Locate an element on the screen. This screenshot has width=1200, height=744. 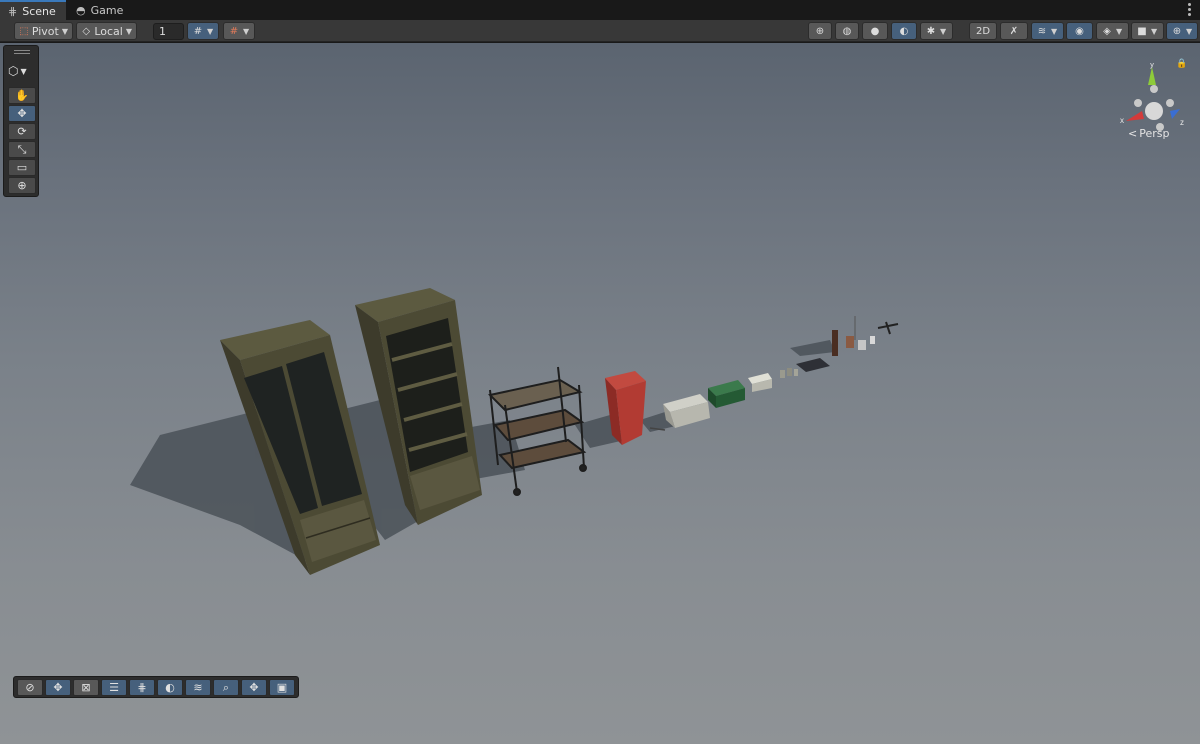
debug-draw-dropdown: ✱ ▼ is located at coordinates (936, 31).